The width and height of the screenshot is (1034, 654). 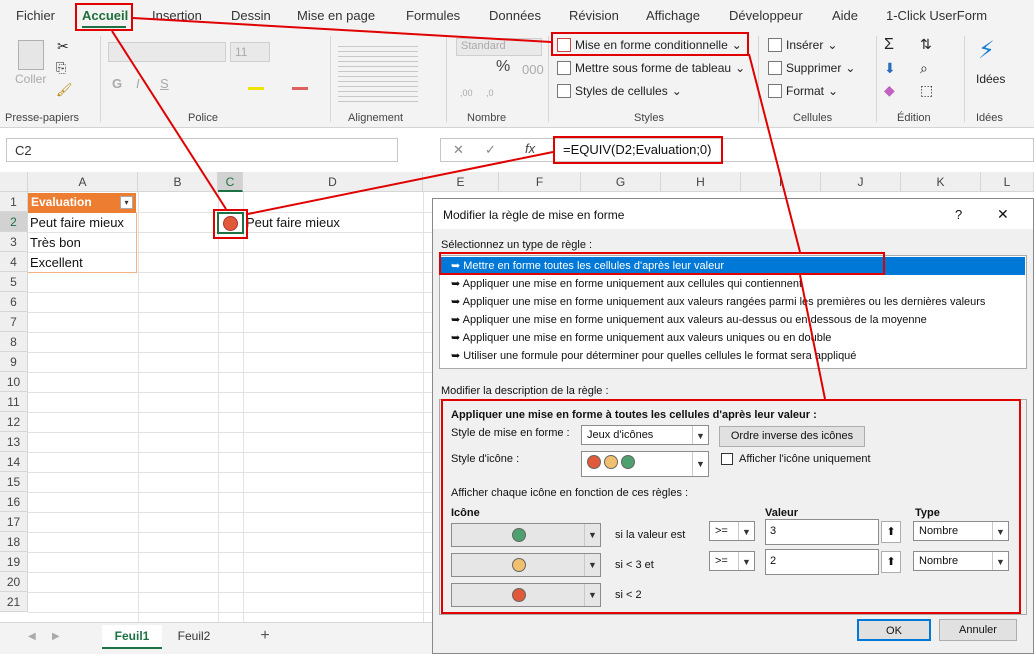 I want to click on col-header-e: E, so click(x=461, y=182).